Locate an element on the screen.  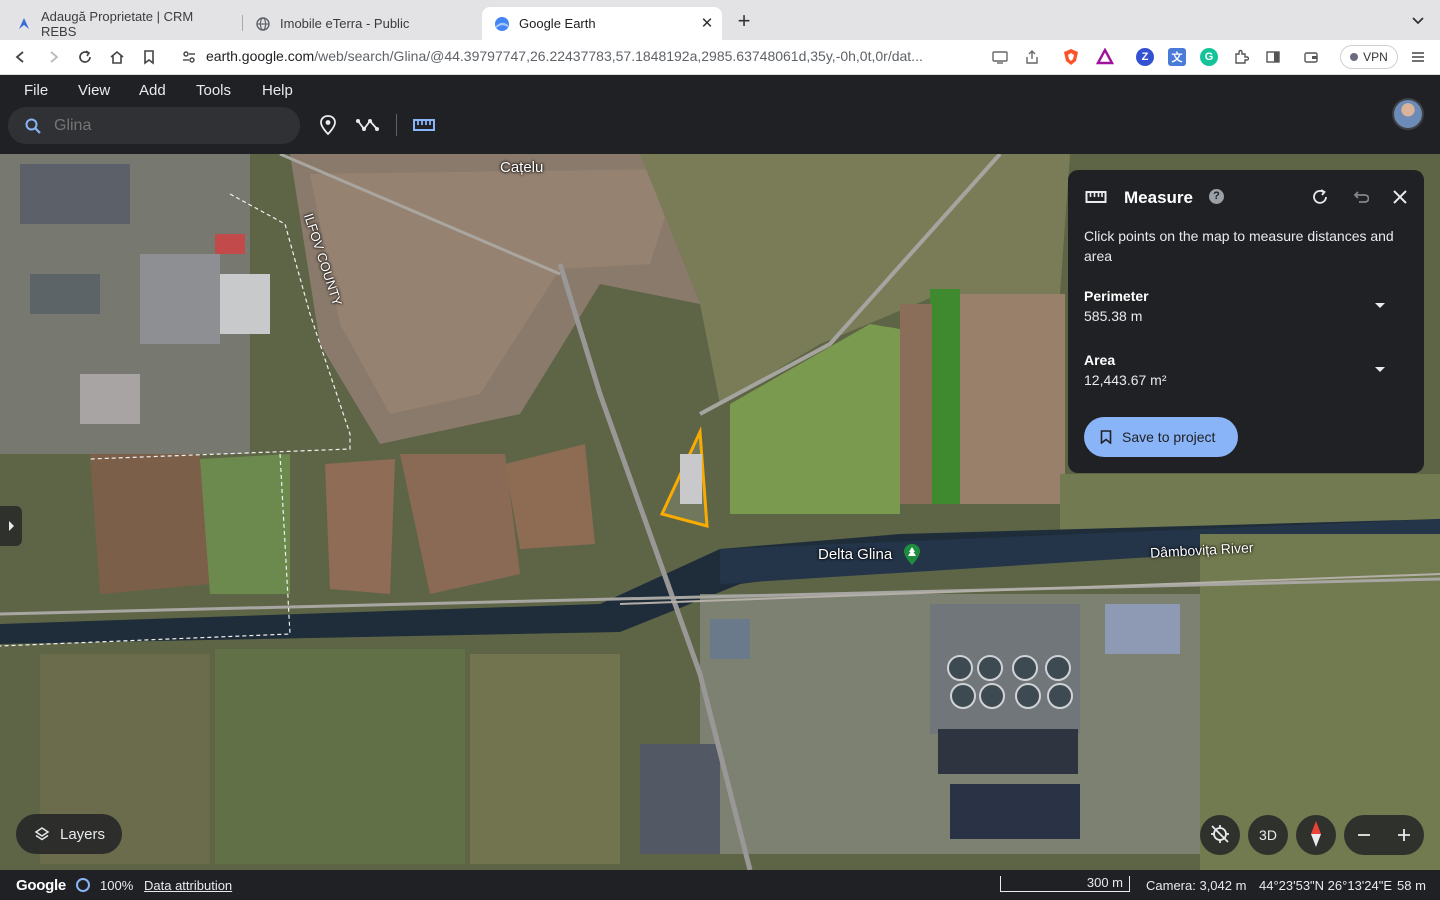
place-label-delta-glina: Delta Glina is located at coordinates (855, 554).